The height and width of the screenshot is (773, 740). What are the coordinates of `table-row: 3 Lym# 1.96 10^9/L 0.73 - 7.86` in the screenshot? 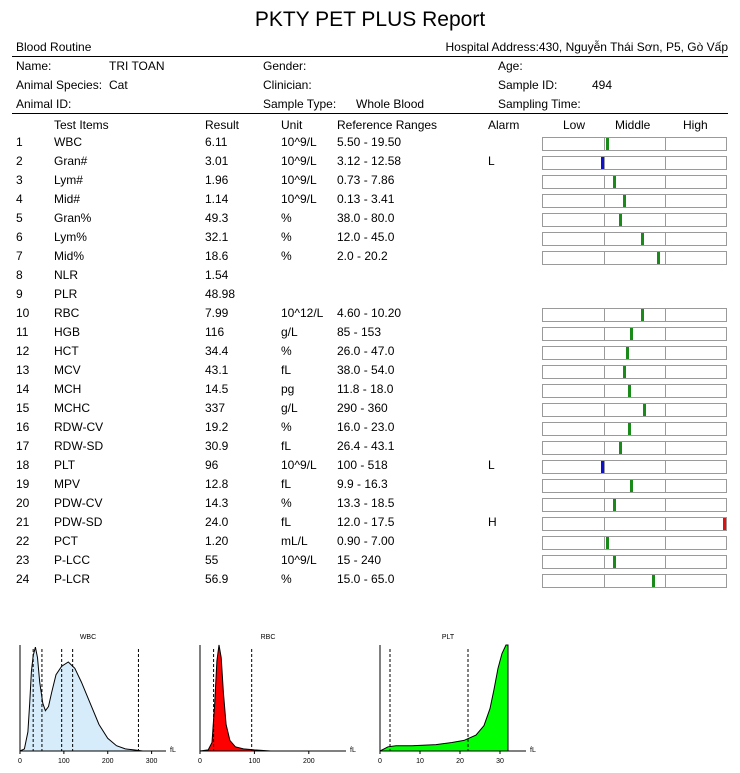 It's located at (370, 182).